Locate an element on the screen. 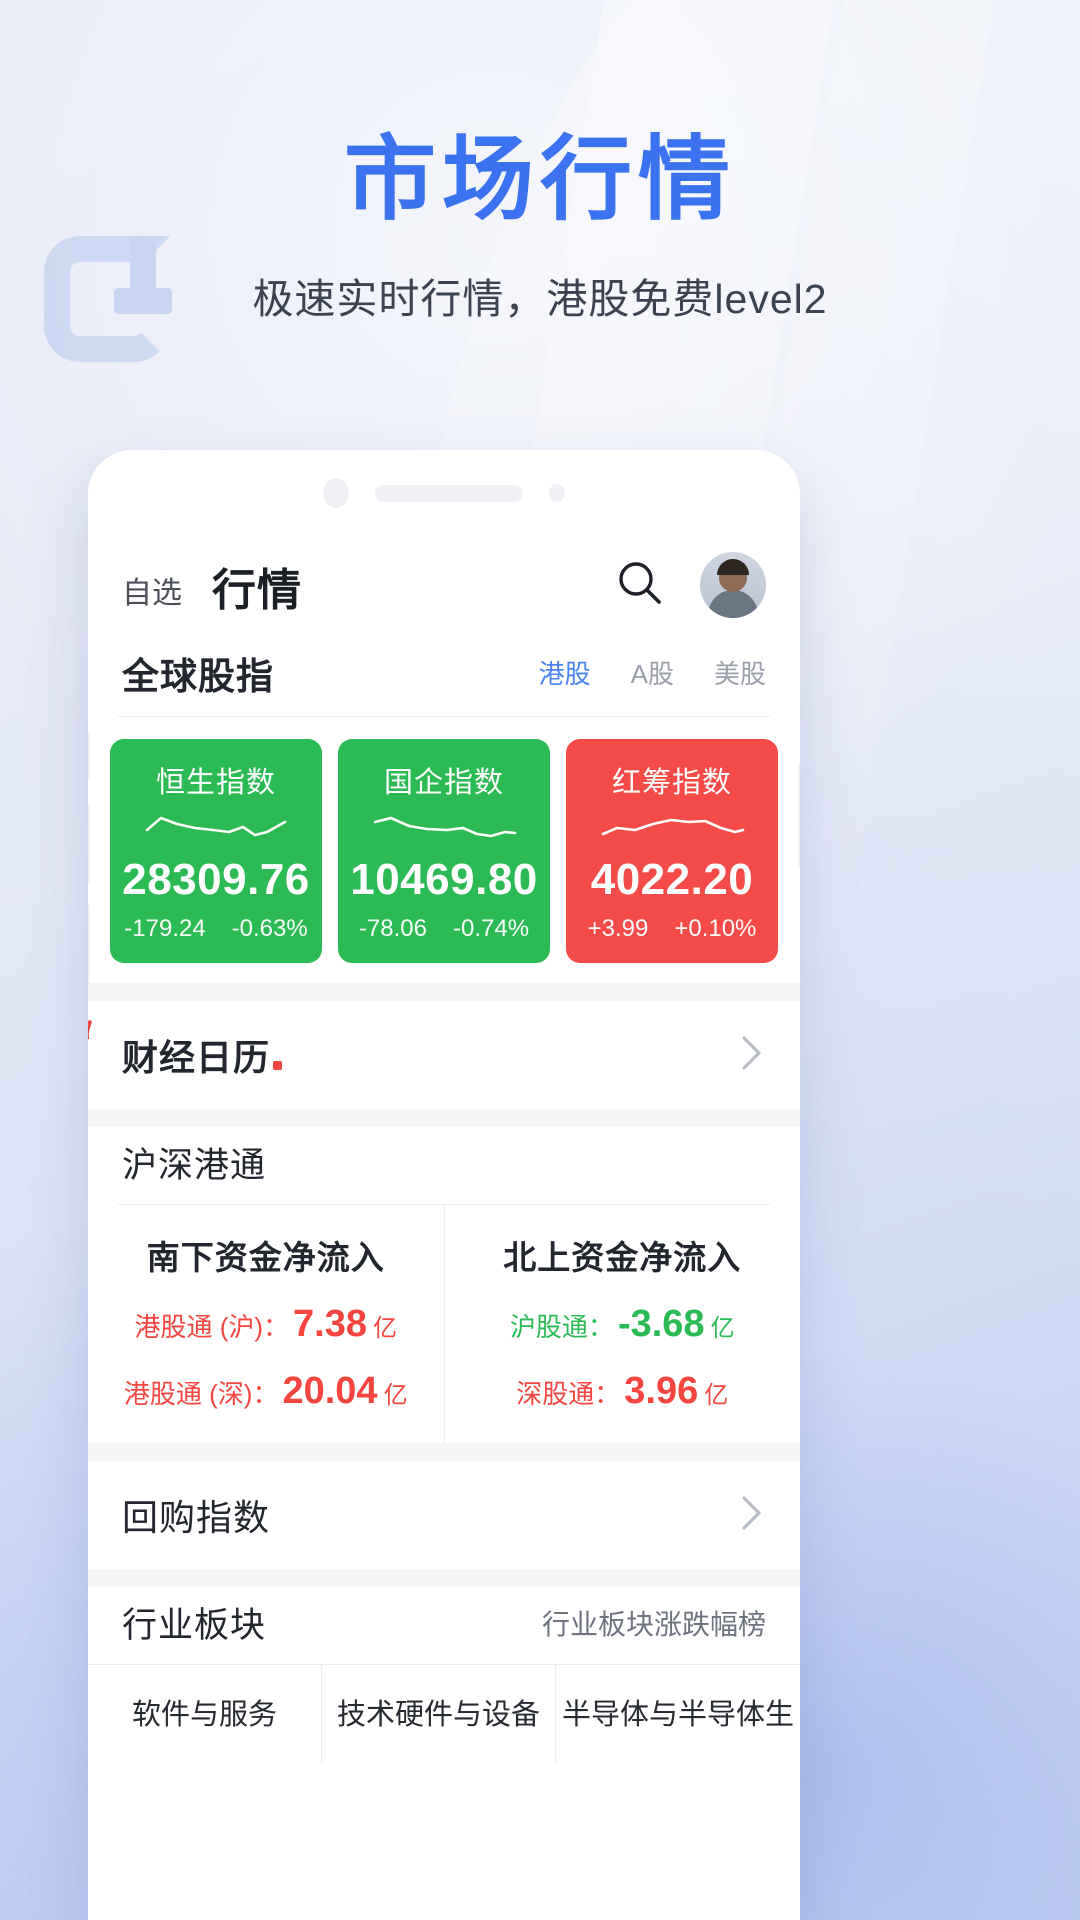 This screenshot has height=1920, width=1080. index-value: 10469.80 is located at coordinates (444, 879).